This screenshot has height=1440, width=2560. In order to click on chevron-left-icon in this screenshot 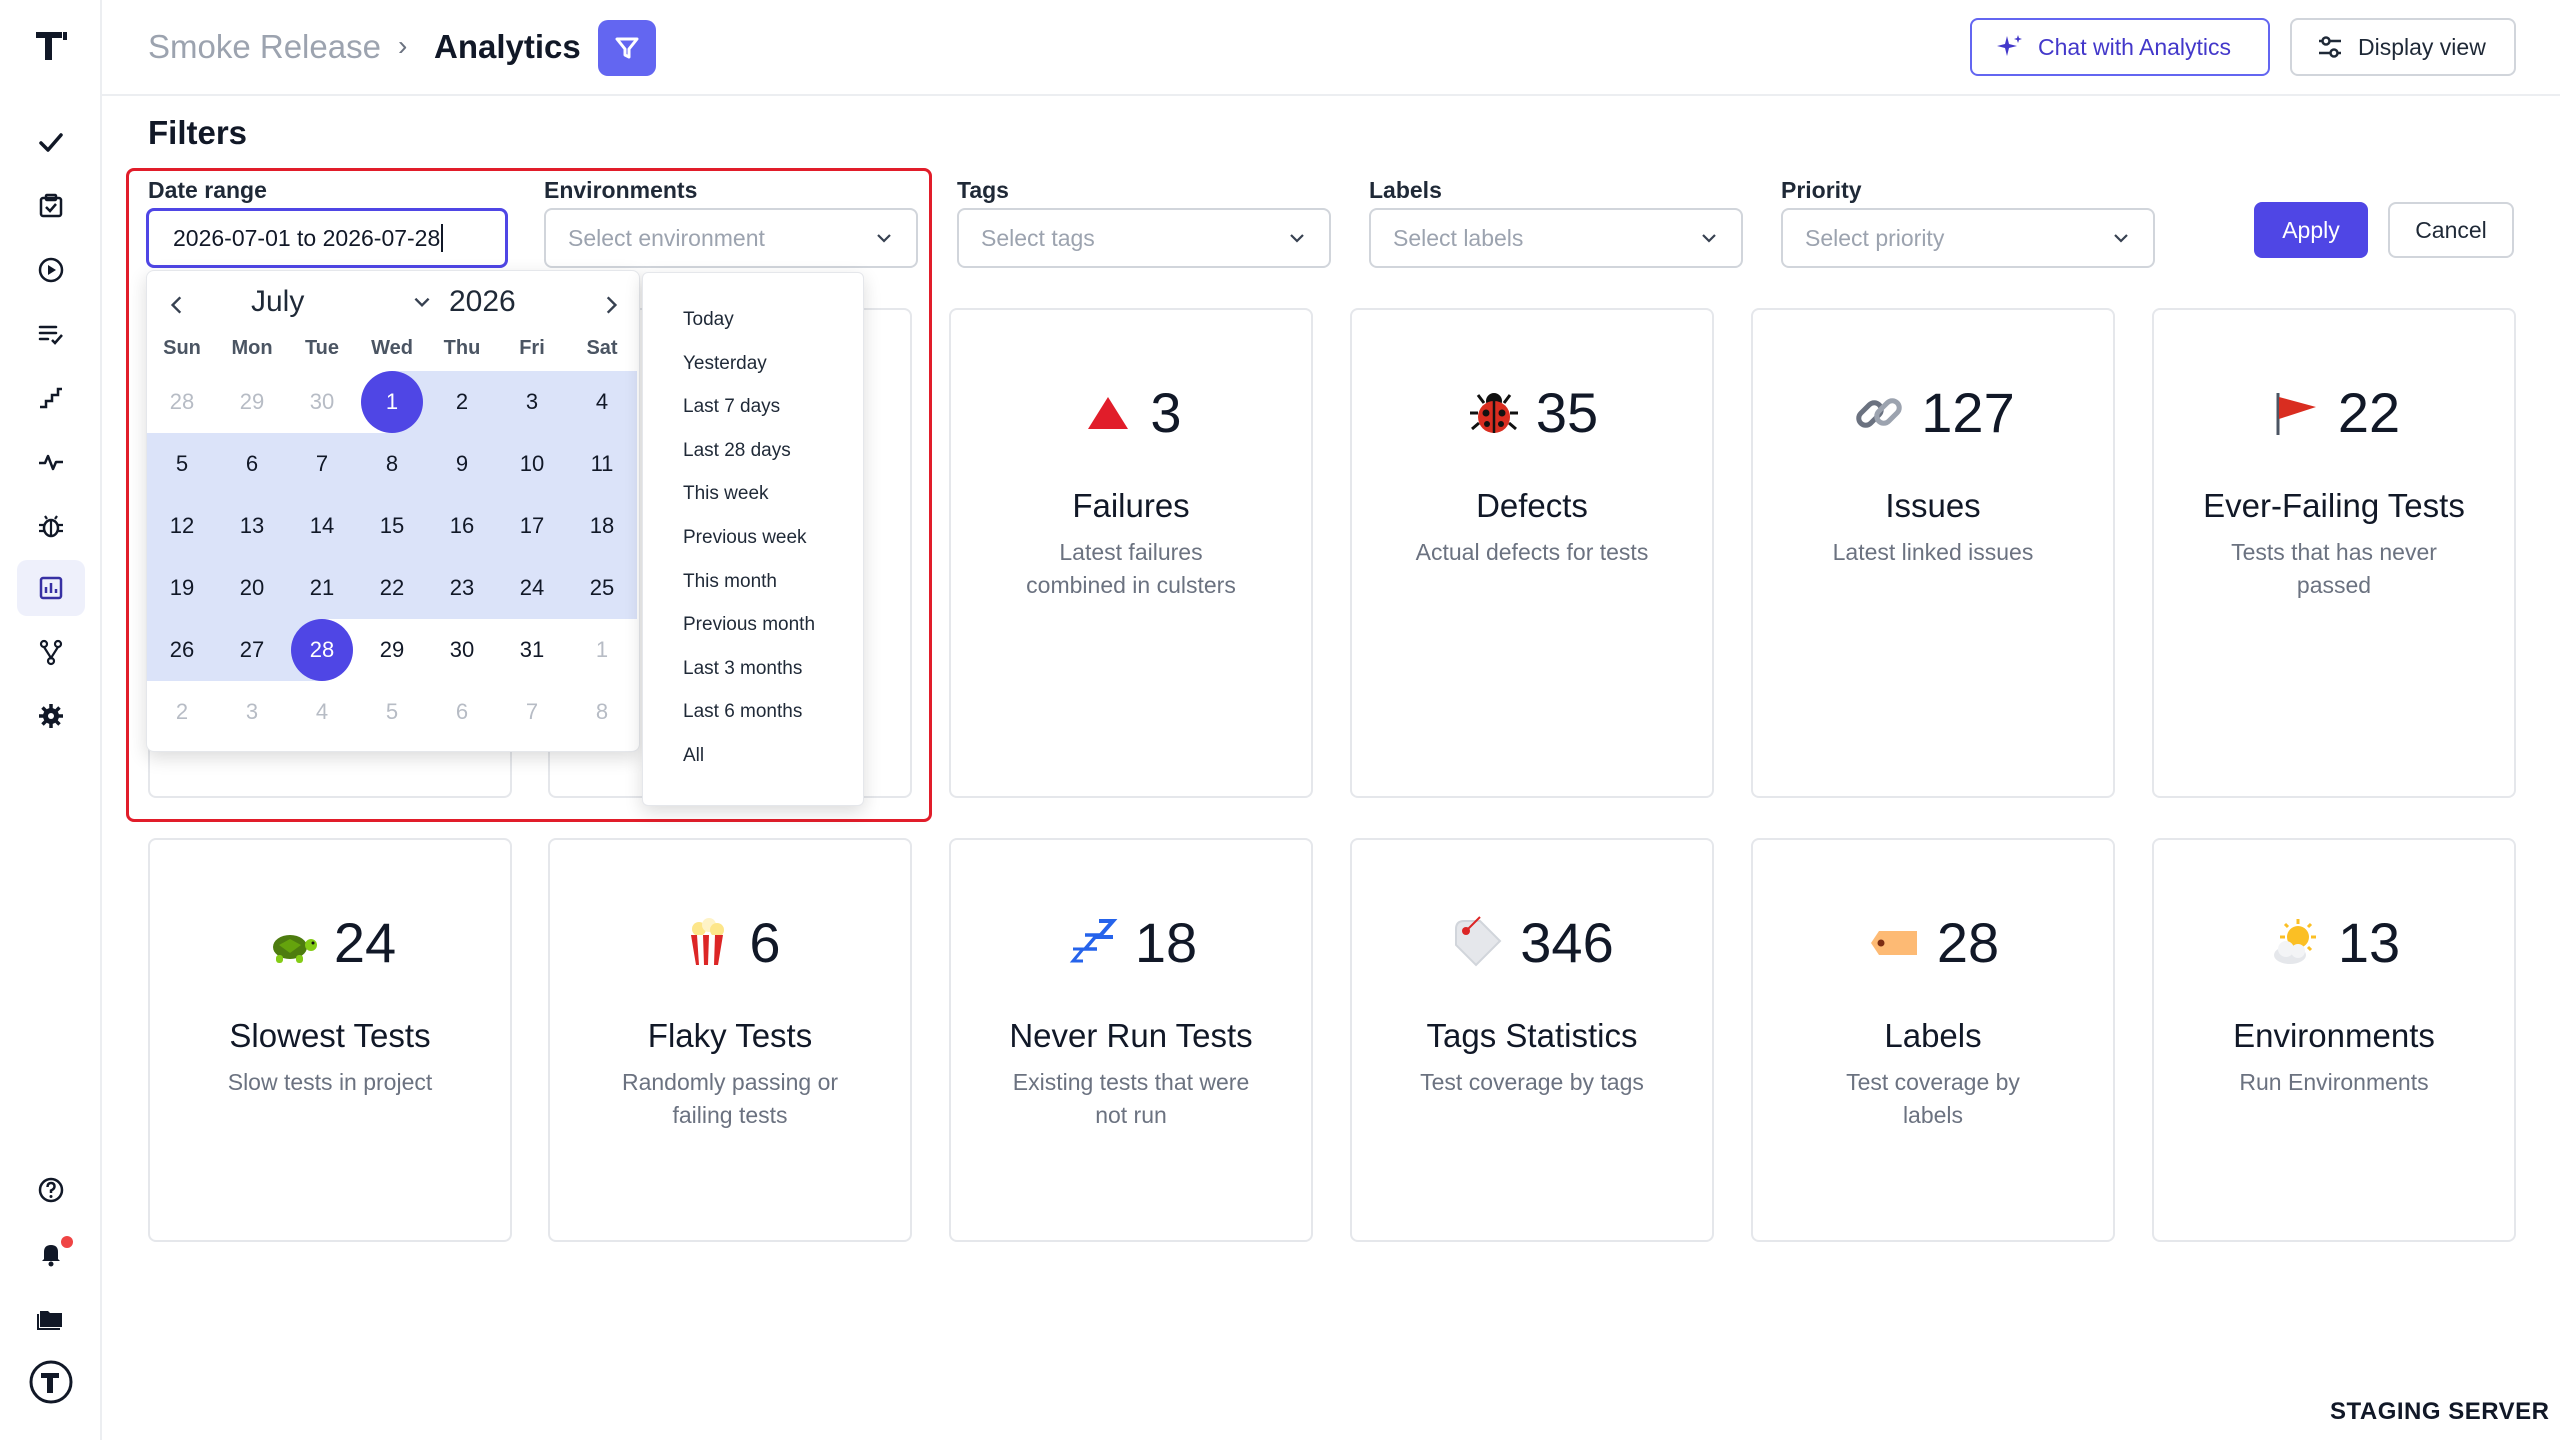, I will do `click(176, 305)`.